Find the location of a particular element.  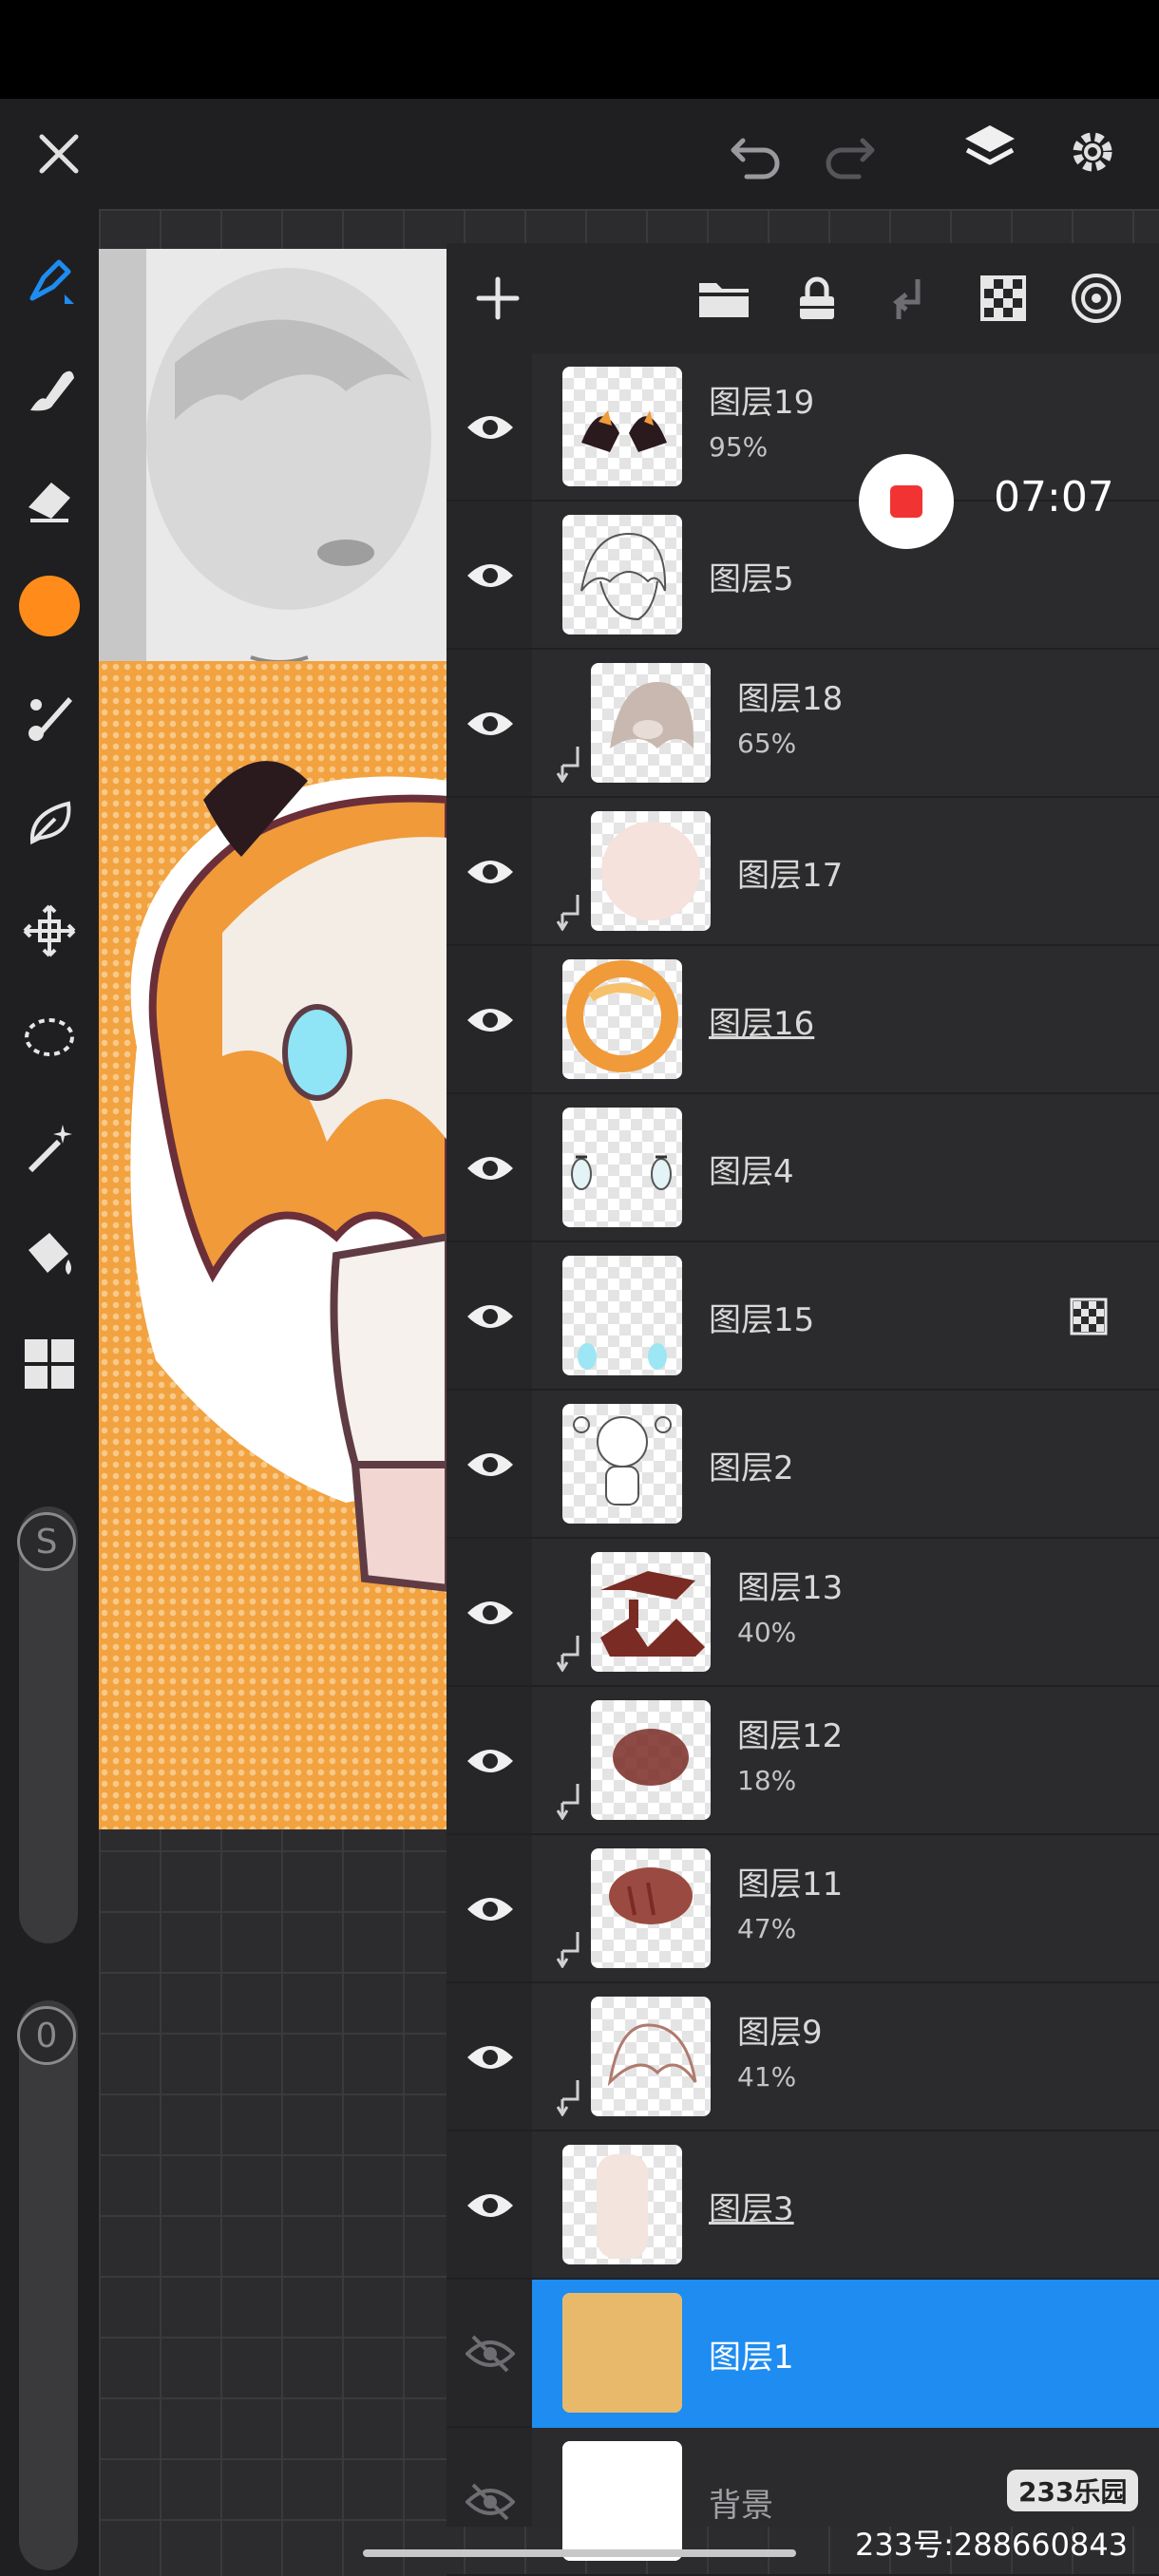

gear-icon is located at coordinates (1092, 152).